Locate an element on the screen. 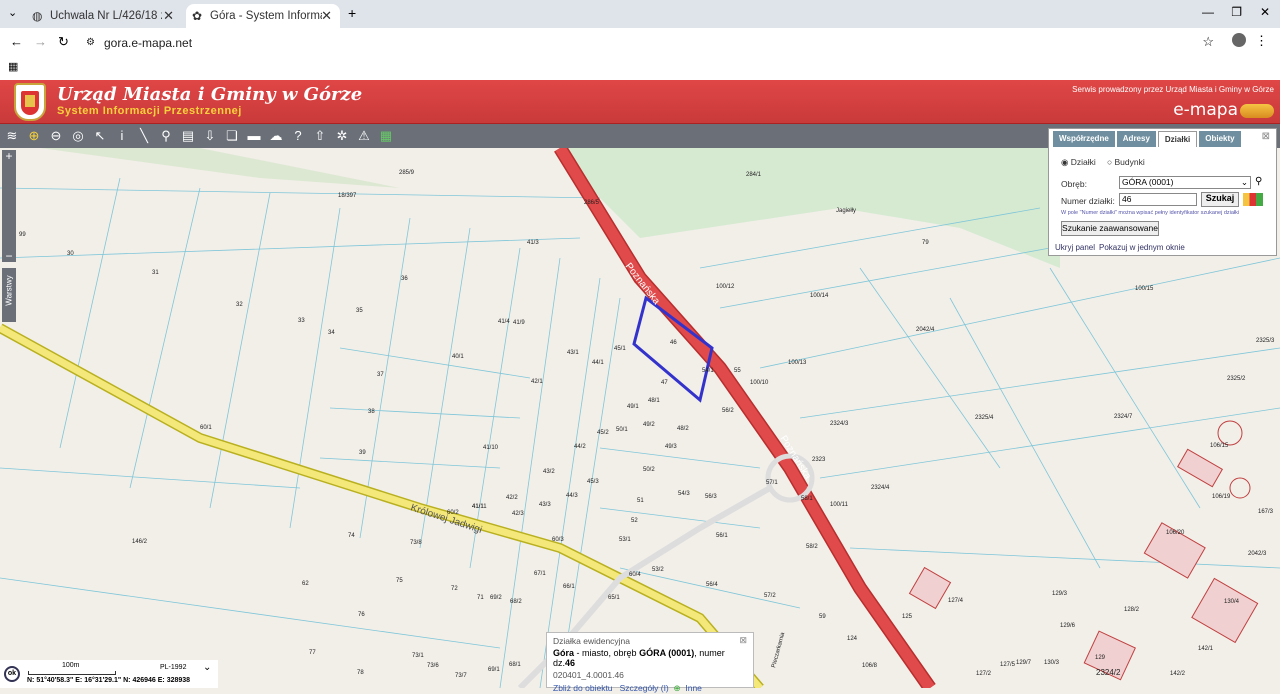 This screenshot has width=1280, height=694. zoom-out-icon: ⊖ is located at coordinates (56, 136).